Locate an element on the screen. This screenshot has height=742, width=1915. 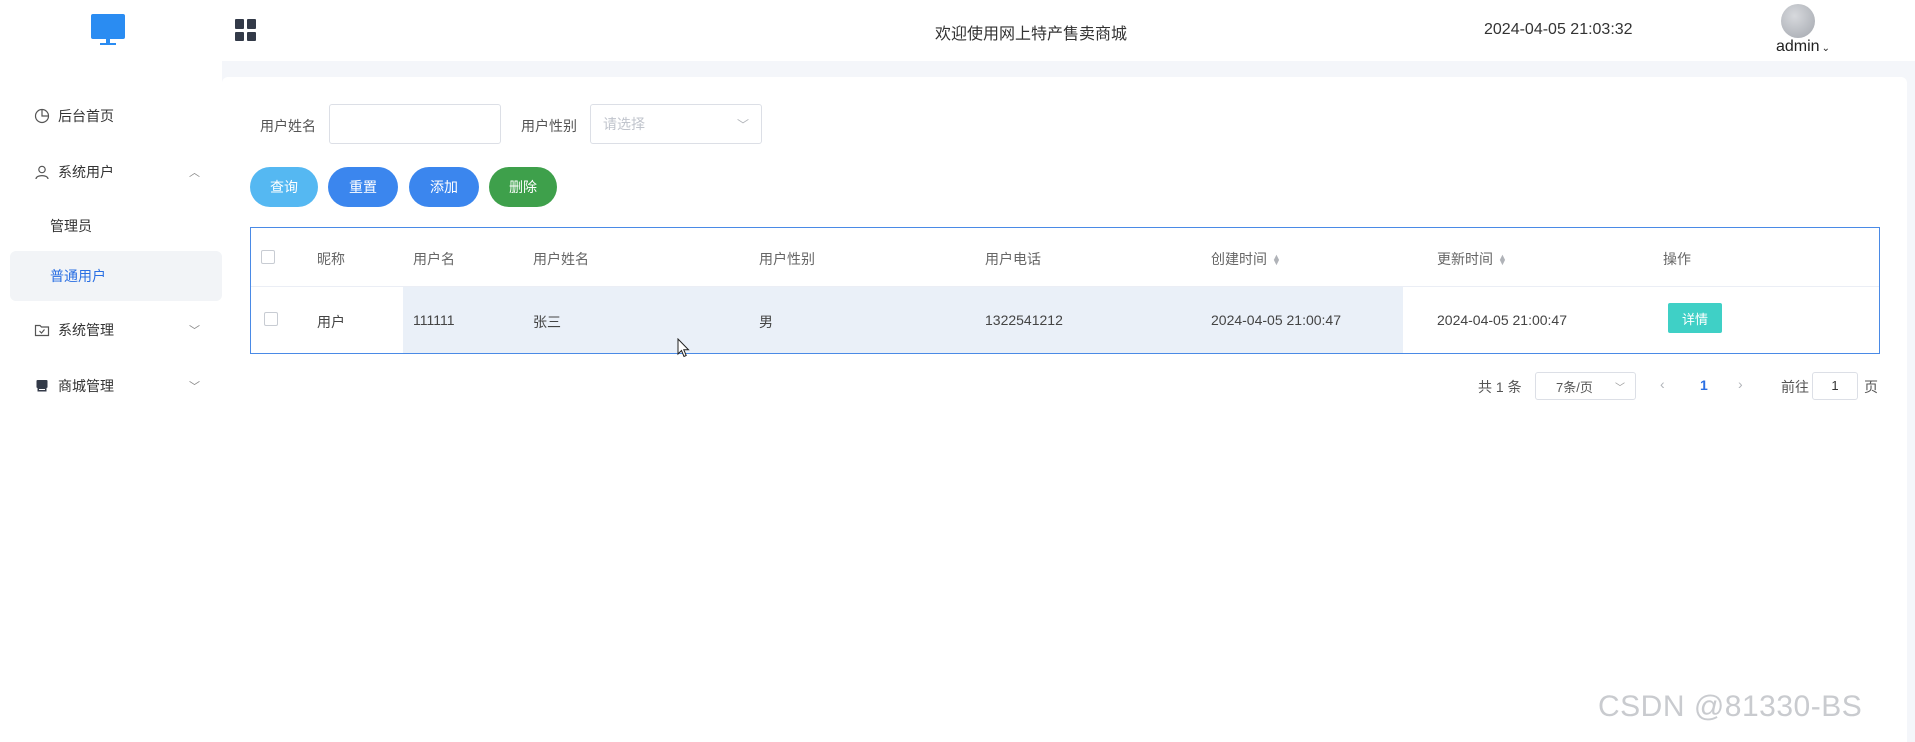
sidebar-item-admins: 管理员 is located at coordinates (116, 226).